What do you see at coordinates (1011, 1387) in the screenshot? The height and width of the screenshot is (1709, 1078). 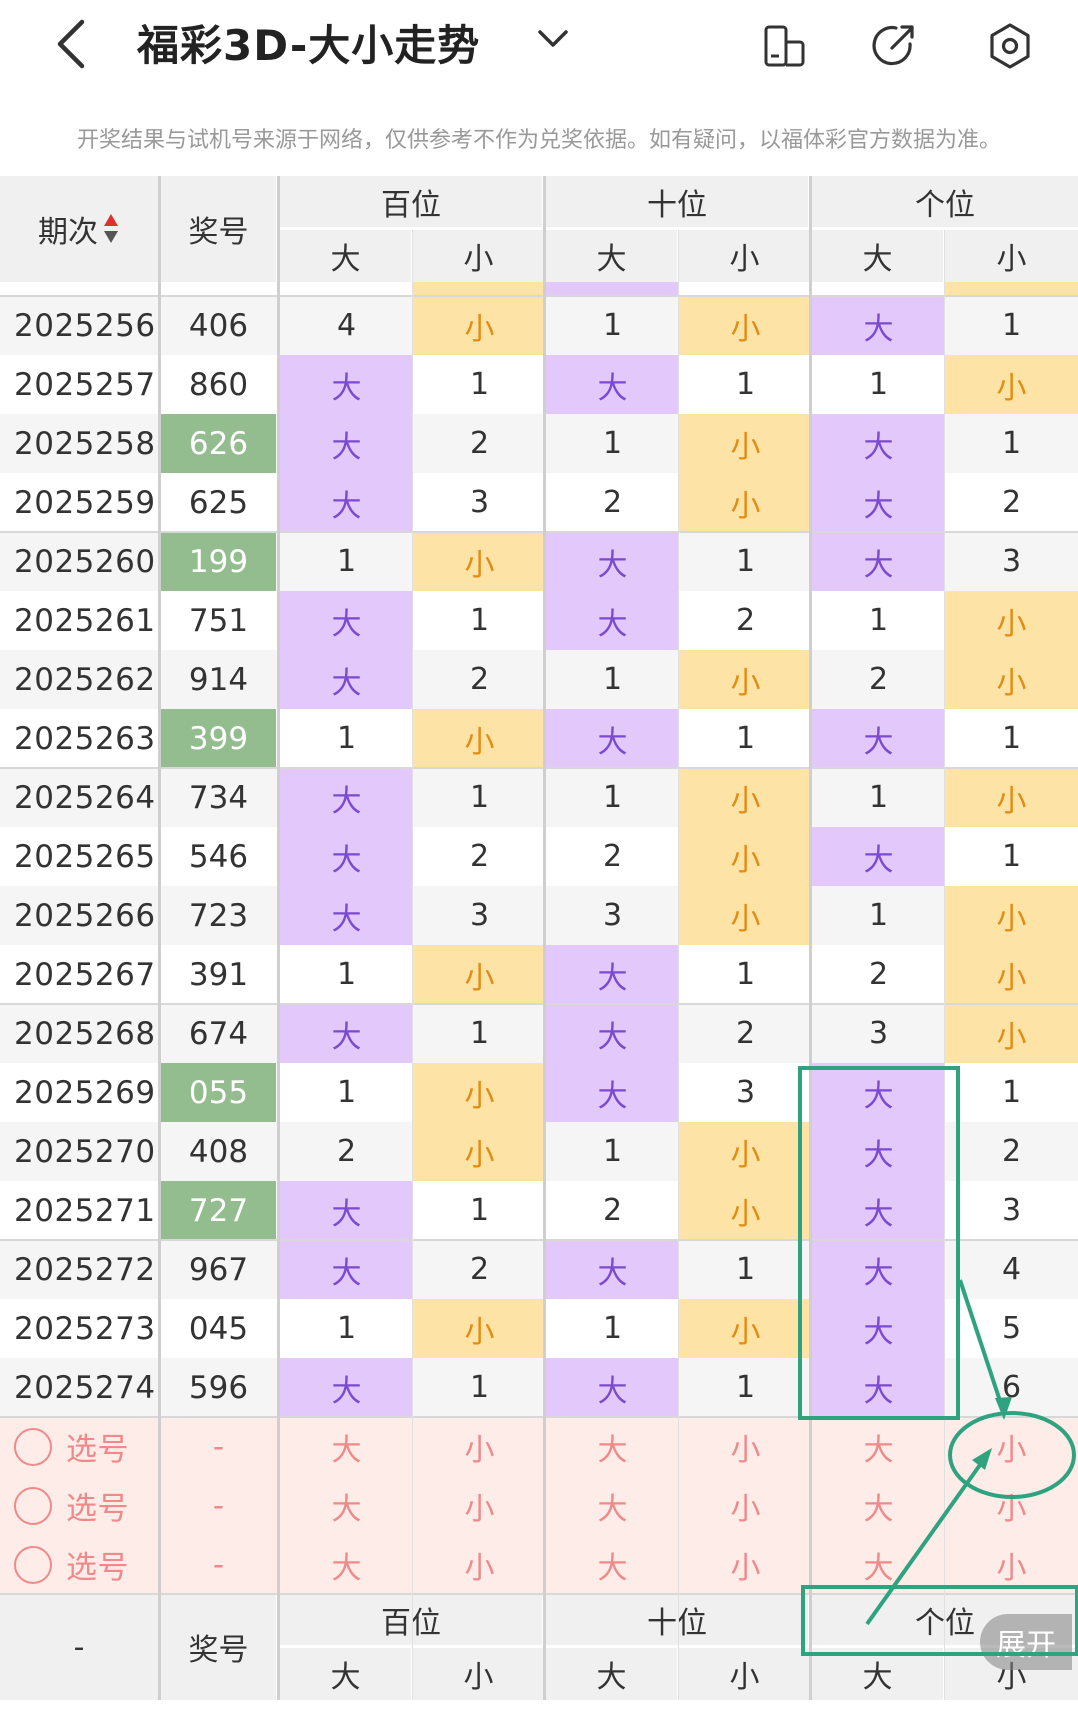 I see `trend-cell: 6` at bounding box center [1011, 1387].